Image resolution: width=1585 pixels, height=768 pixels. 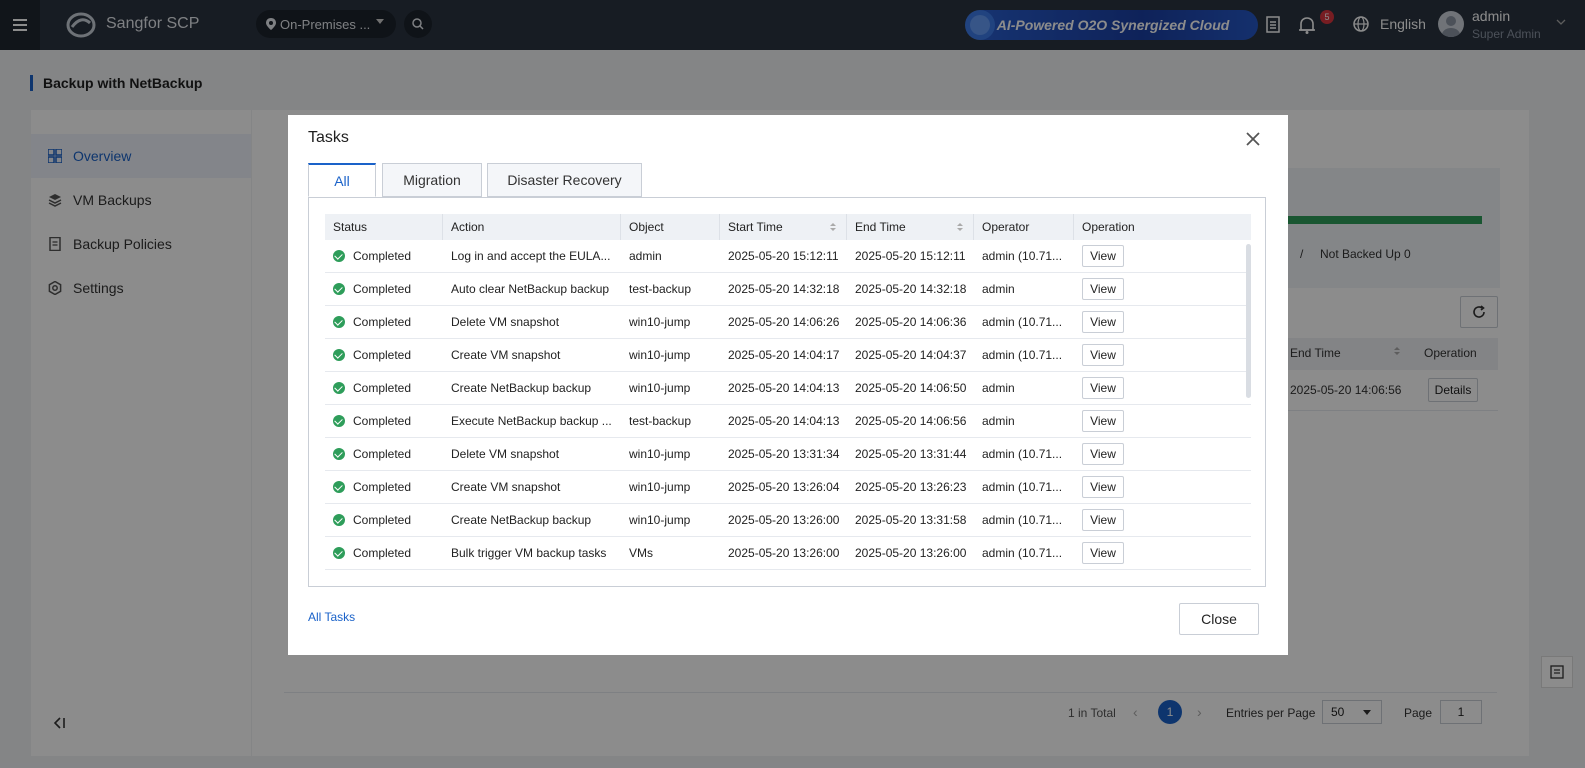 What do you see at coordinates (432, 180) in the screenshot?
I see `tab-migration: Migration` at bounding box center [432, 180].